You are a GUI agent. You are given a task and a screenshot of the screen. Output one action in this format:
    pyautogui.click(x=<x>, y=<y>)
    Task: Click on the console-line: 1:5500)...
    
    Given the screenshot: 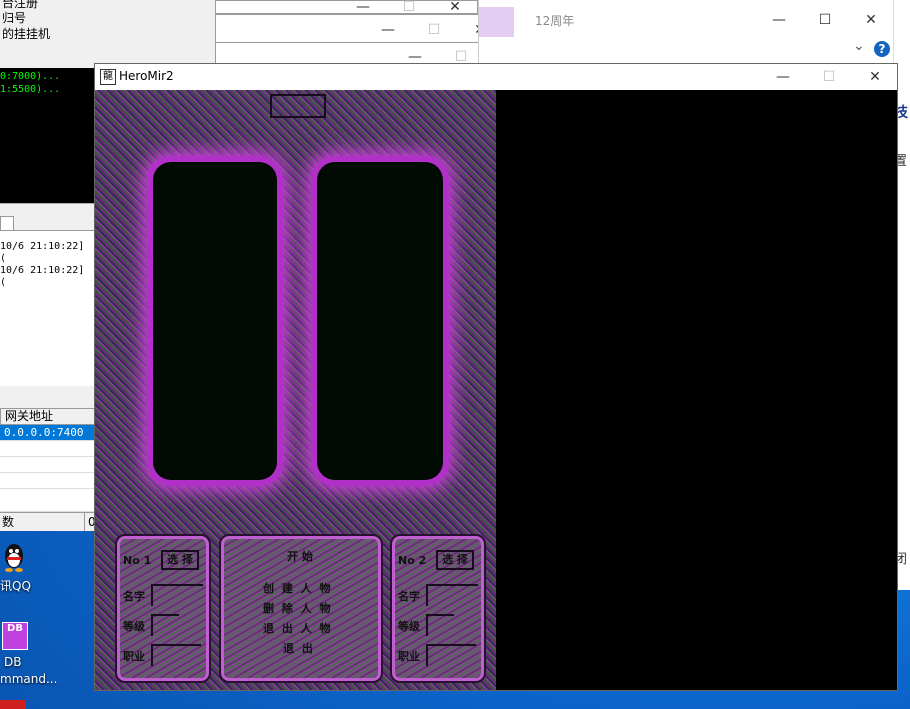 What is the action you would take?
    pyautogui.click(x=30, y=89)
    